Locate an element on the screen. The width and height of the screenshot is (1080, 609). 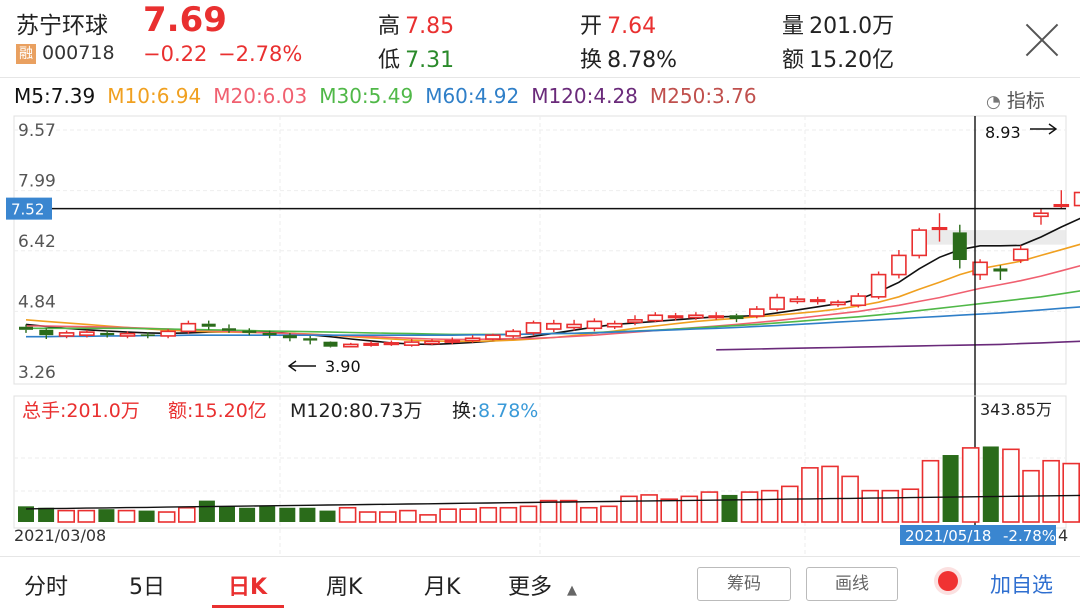
start-date-label: 2021/03/08 is located at coordinates (60, 535).